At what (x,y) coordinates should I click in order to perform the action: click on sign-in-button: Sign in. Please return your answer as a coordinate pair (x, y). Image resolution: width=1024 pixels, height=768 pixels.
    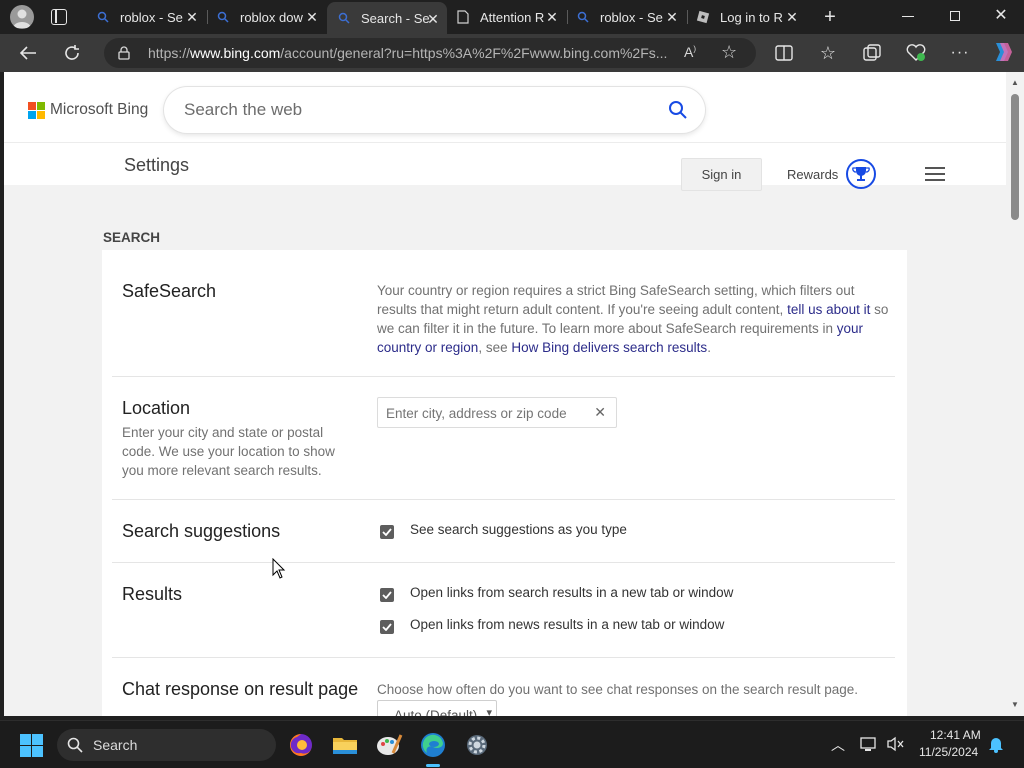
    Looking at the image, I should click on (721, 174).